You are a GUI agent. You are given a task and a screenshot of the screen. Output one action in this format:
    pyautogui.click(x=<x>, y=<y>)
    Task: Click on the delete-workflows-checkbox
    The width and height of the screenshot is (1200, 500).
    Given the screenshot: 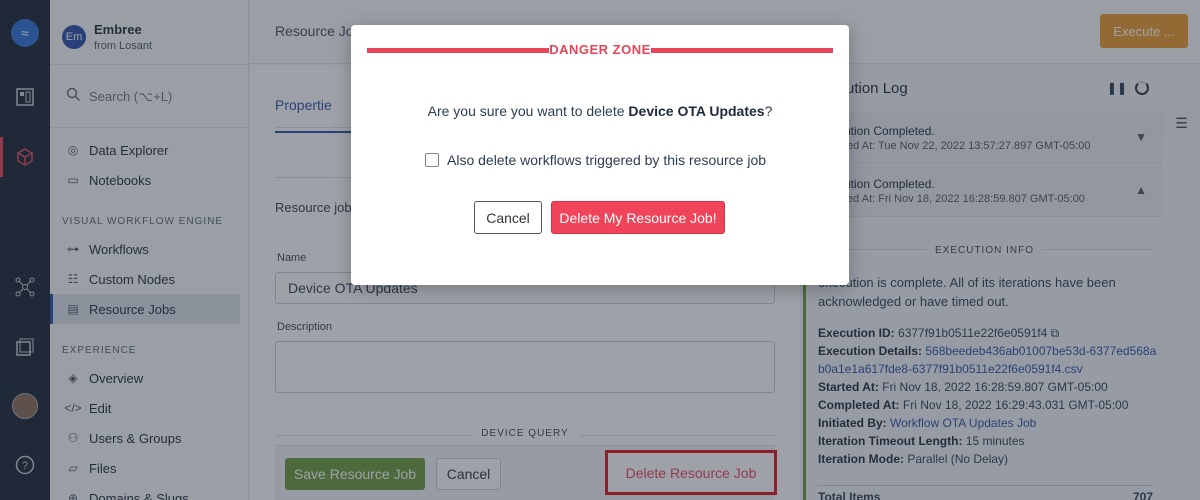 What is the action you would take?
    pyautogui.click(x=432, y=160)
    